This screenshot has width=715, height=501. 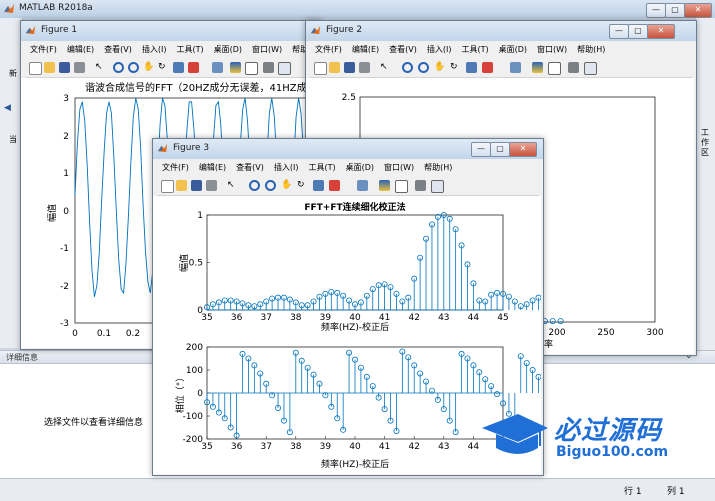 I want to click on figure1-title: Figure 1, so click(x=59, y=30).